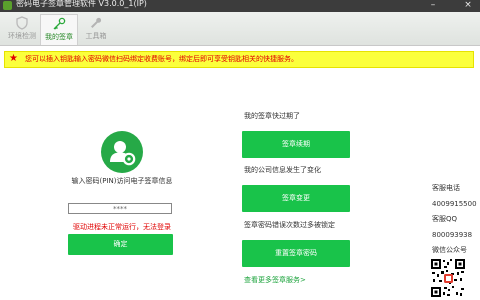 This screenshot has height=300, width=480. What do you see at coordinates (122, 227) in the screenshot?
I see `error-message: 驱动进程未正常运行，无法登录` at bounding box center [122, 227].